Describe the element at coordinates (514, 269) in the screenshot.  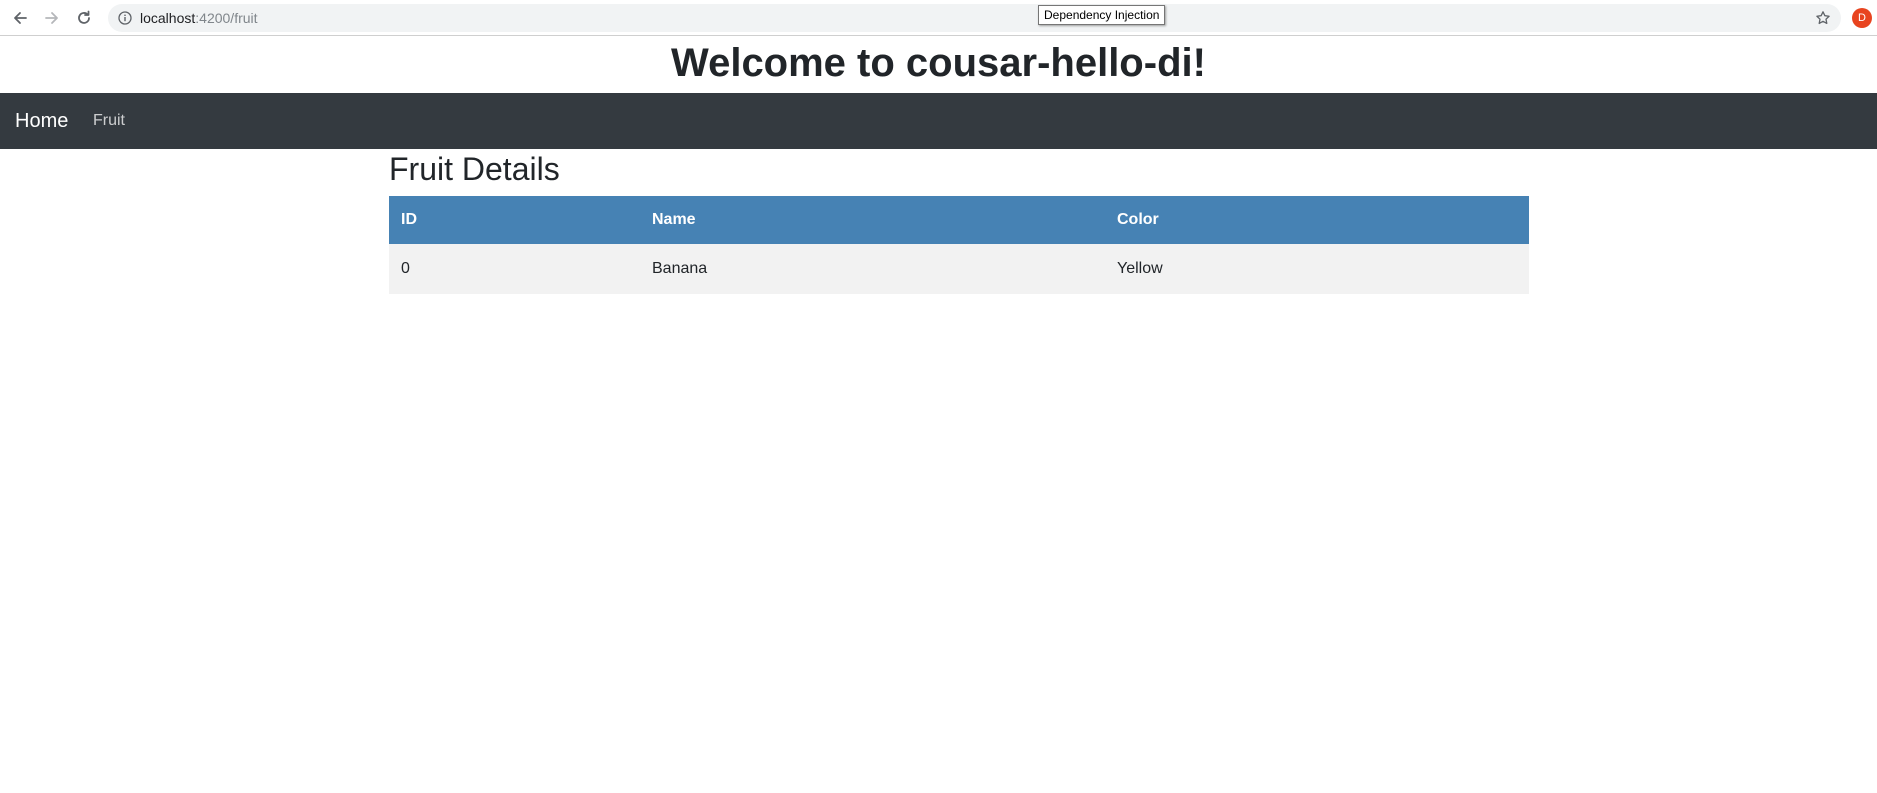
I see `cell-id: 0` at that location.